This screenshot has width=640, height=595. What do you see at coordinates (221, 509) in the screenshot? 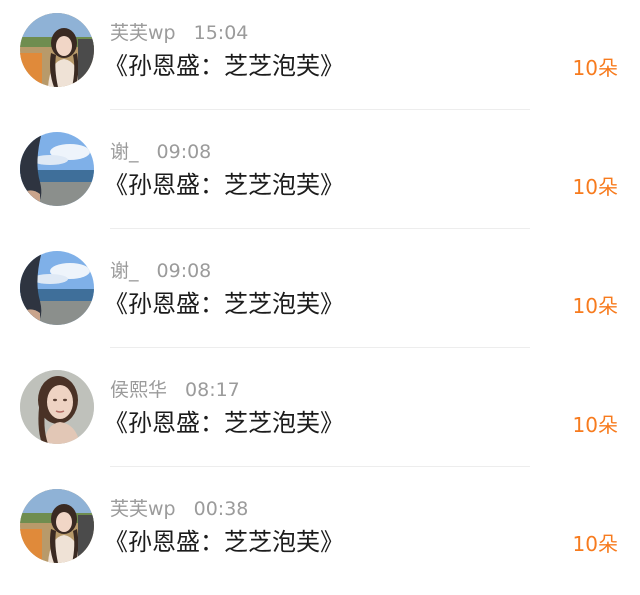
I see `timestamp: 00:38` at bounding box center [221, 509].